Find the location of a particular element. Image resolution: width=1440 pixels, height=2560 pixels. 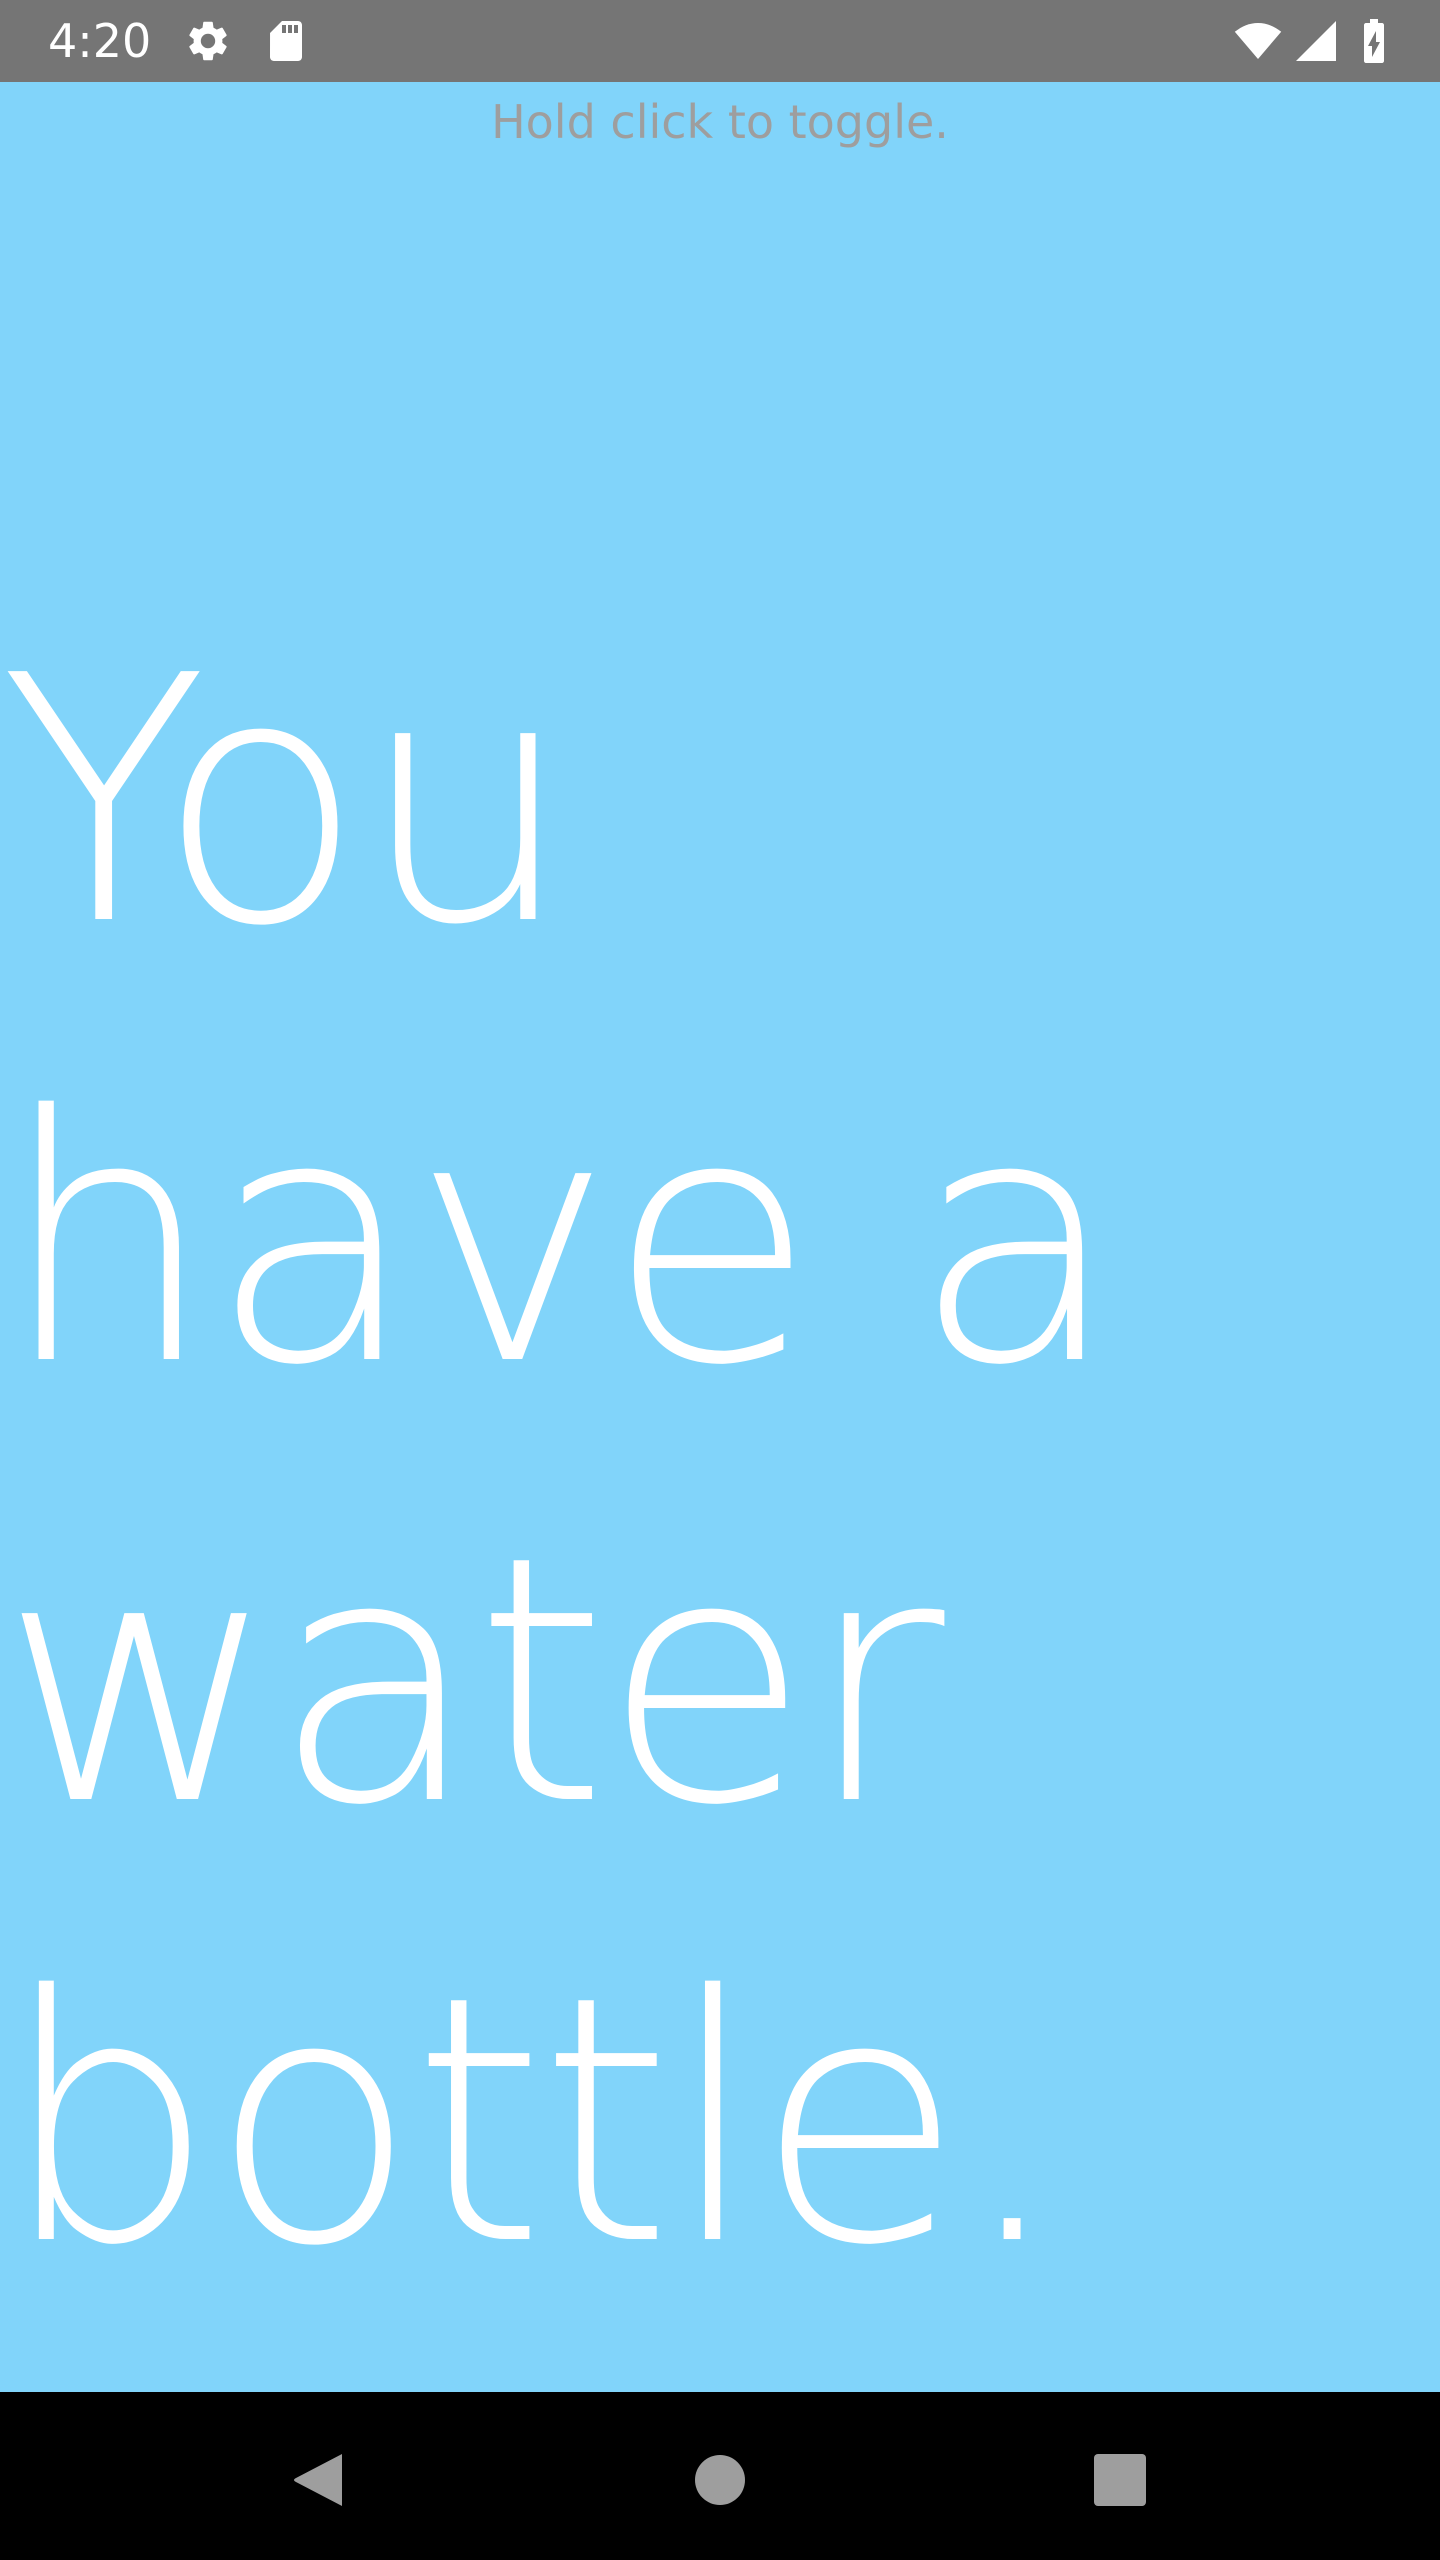

wifi-icon is located at coordinates (1258, 41).